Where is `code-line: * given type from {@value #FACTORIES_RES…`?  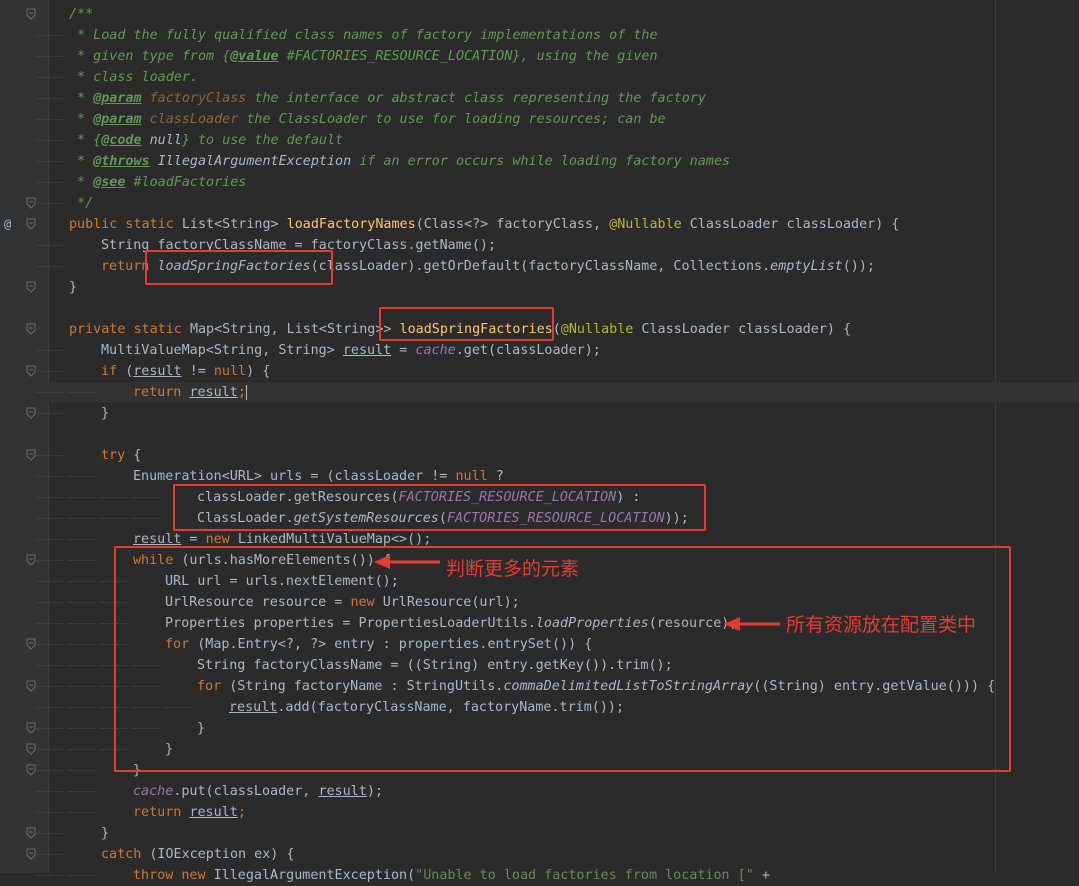 code-line: * given type from {@value #FACTORIES_RES… is located at coordinates (539, 56).